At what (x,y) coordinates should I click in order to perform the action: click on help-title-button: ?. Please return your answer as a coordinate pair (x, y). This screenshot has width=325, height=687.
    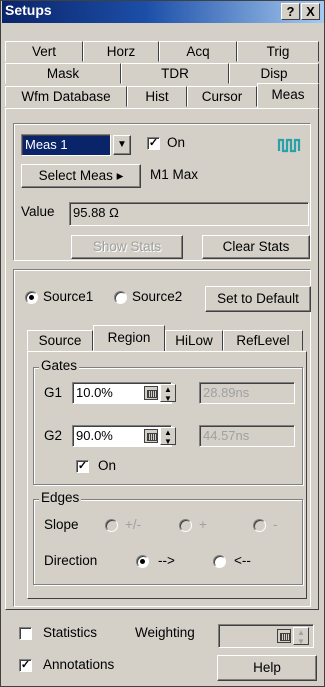
    Looking at the image, I should click on (290, 11).